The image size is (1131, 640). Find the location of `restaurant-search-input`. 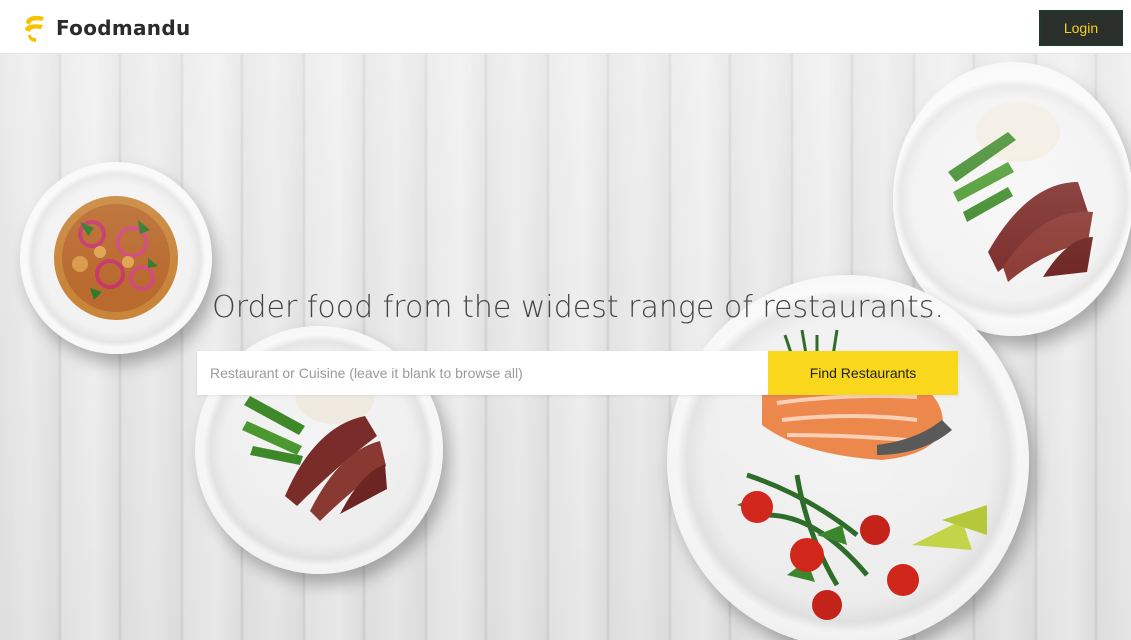

restaurant-search-input is located at coordinates (482, 373).